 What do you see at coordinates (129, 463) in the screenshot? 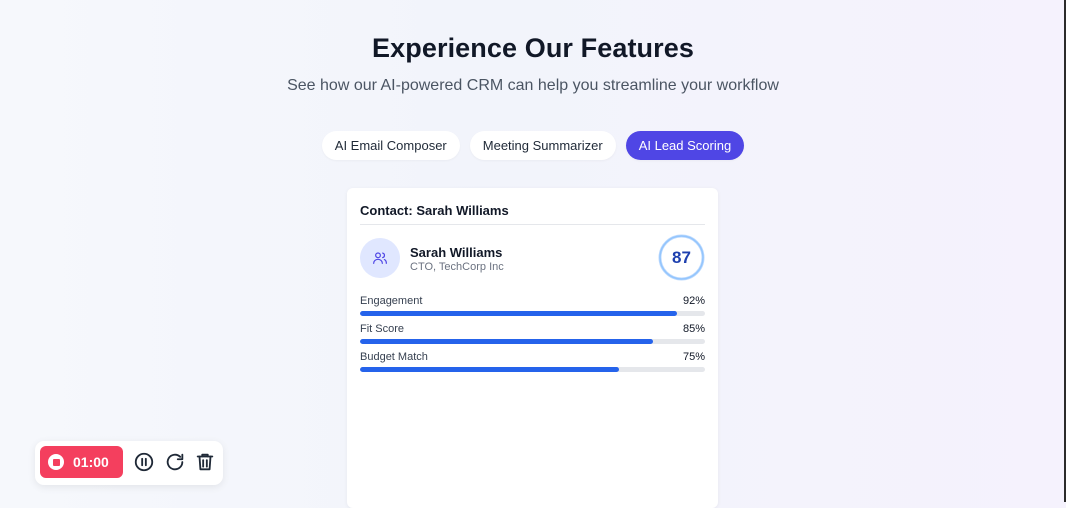
I see `recording-toolbar: 01:00` at bounding box center [129, 463].